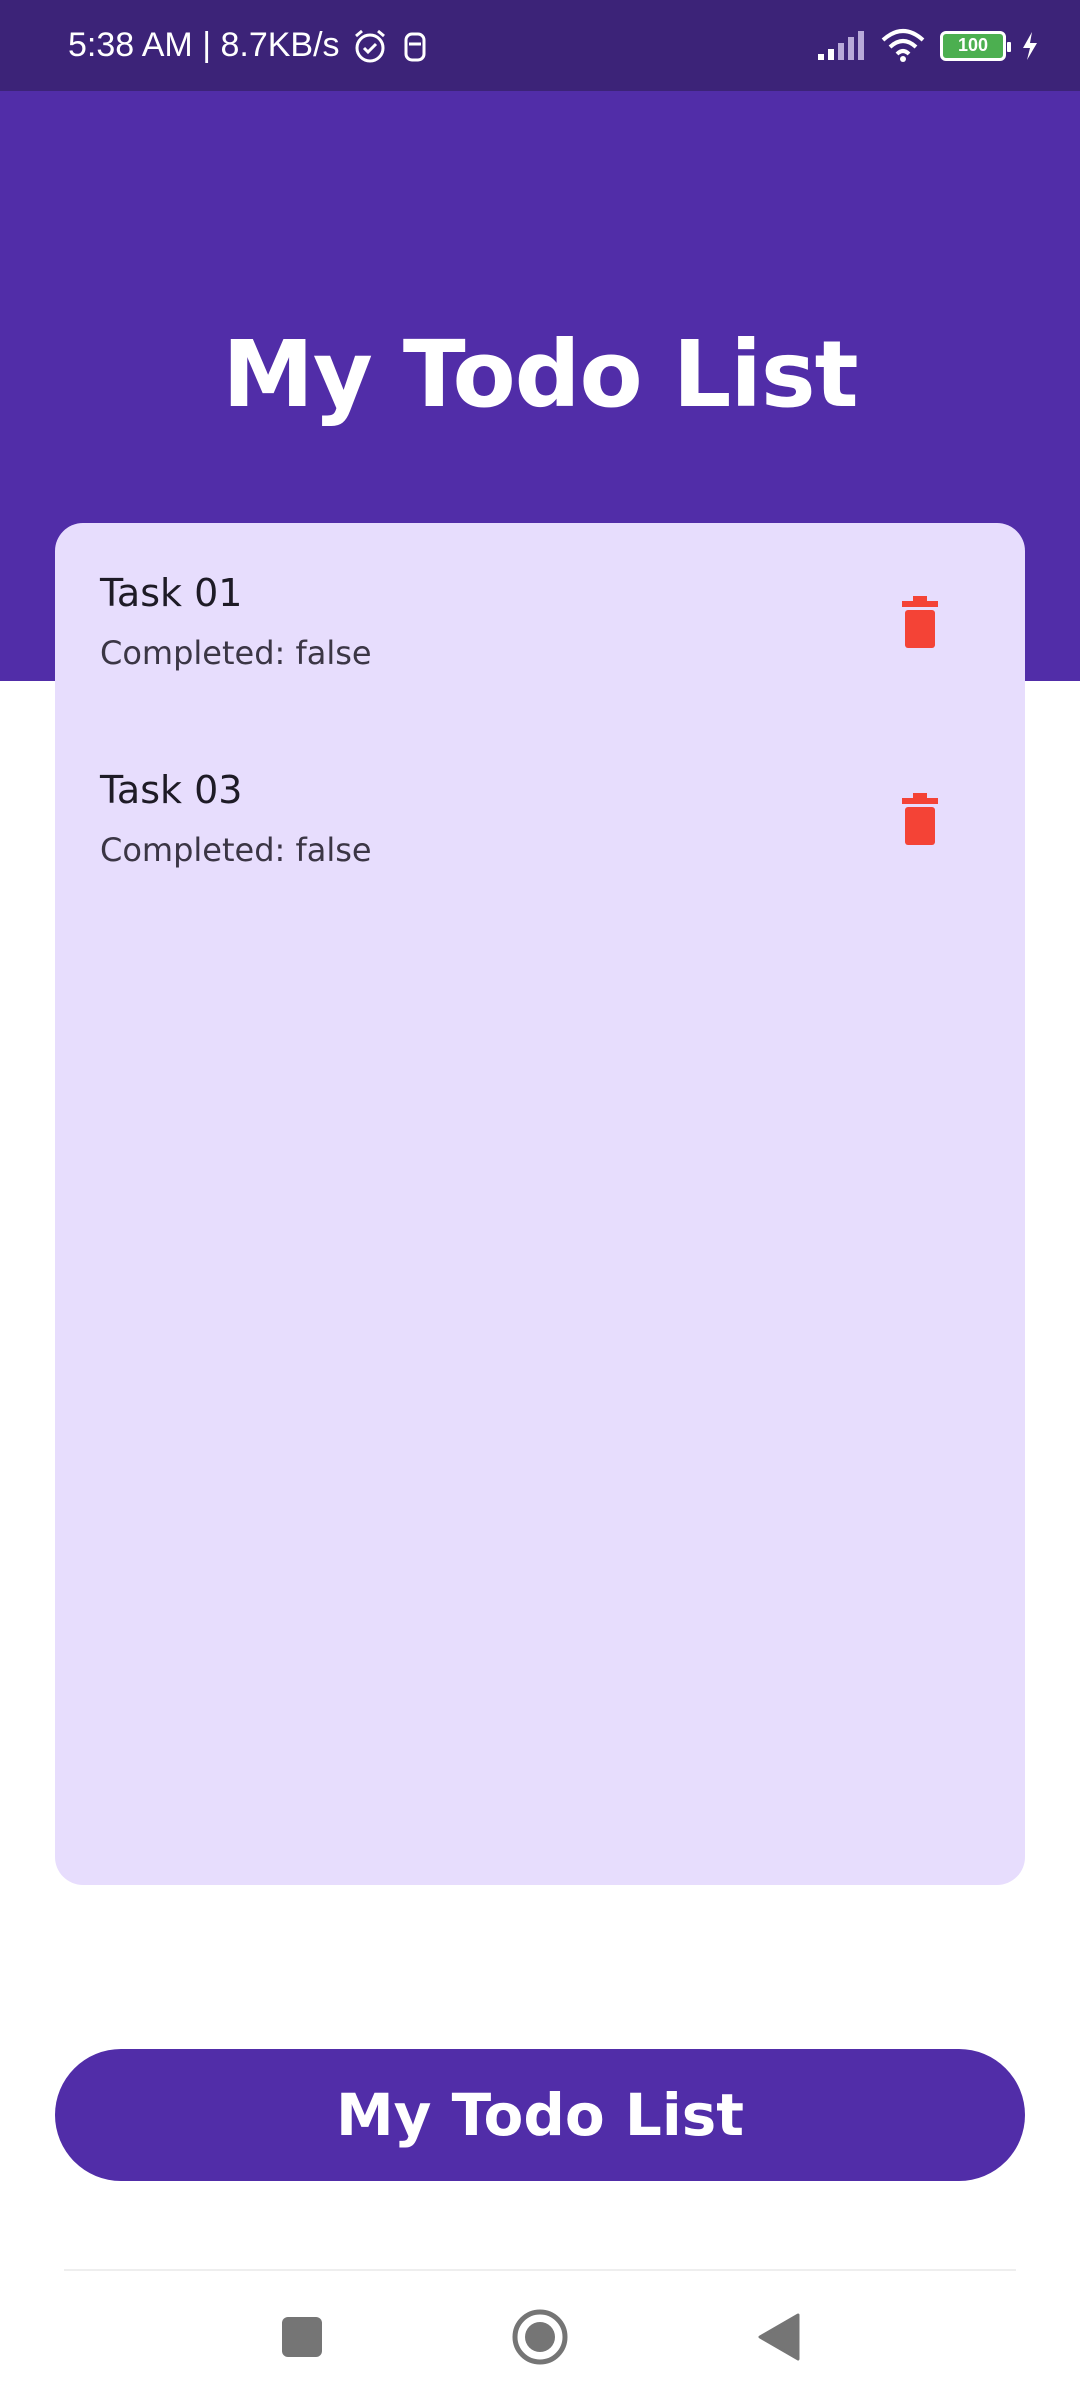 The width and height of the screenshot is (1080, 2400). Describe the element at coordinates (171, 790) in the screenshot. I see `task-title: Task 03` at that location.